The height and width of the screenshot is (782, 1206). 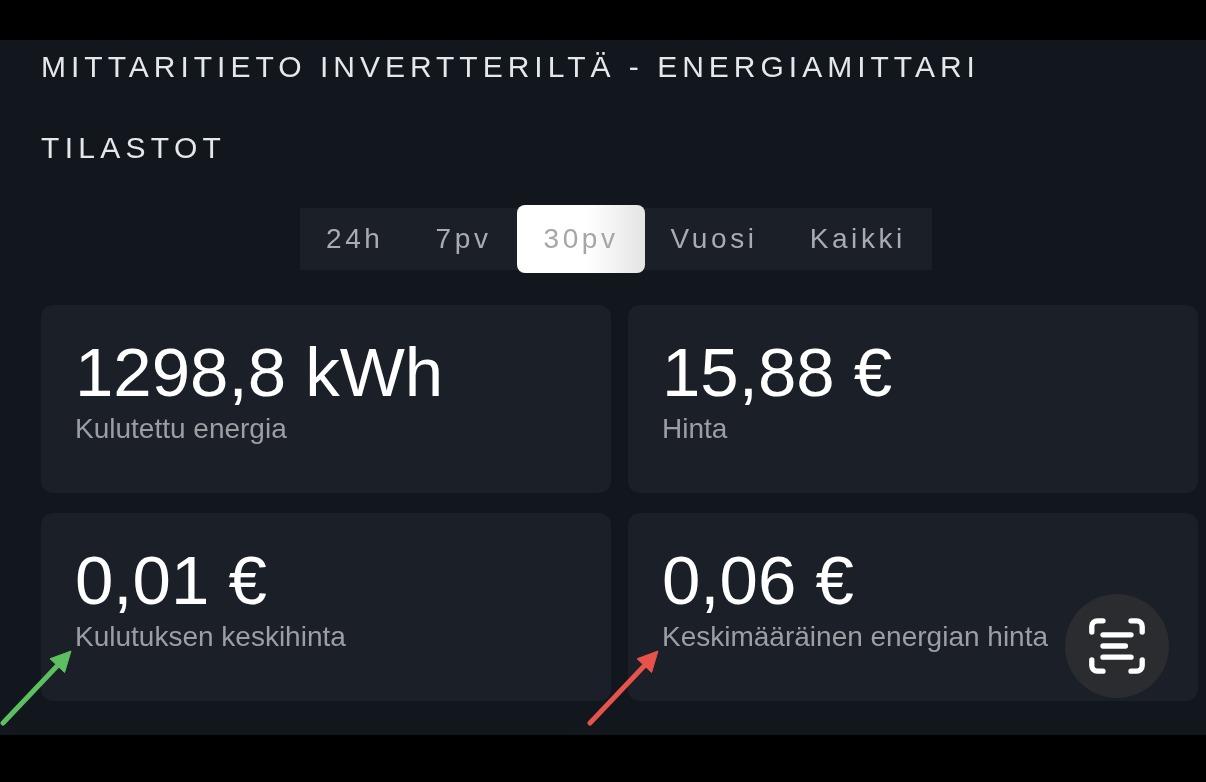 What do you see at coordinates (758, 581) in the screenshot?
I see `stat-value: 0,06 €` at bounding box center [758, 581].